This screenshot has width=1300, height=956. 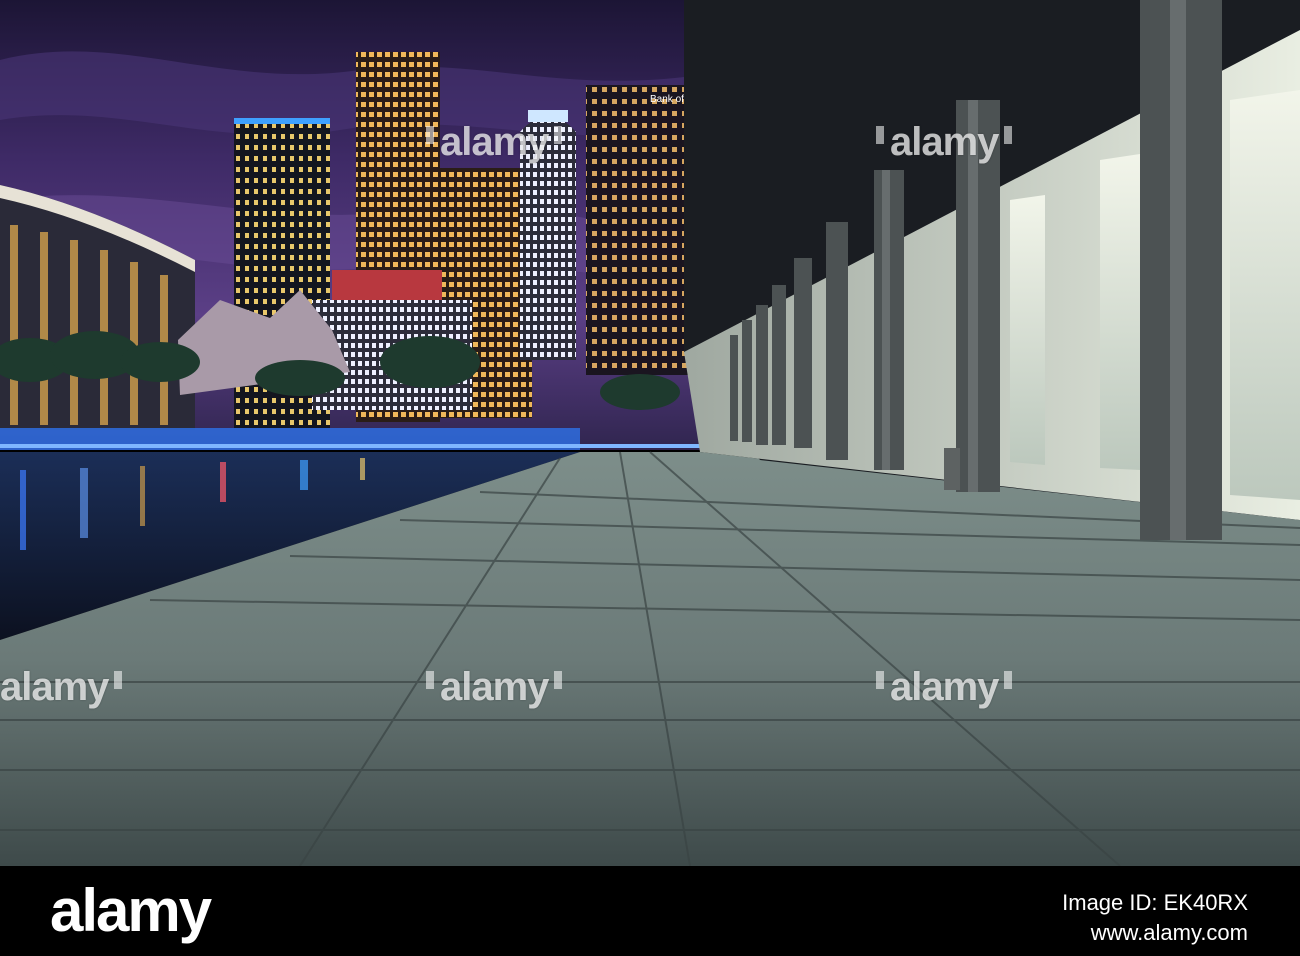 What do you see at coordinates (952, 469) in the screenshot?
I see `trash-bin` at bounding box center [952, 469].